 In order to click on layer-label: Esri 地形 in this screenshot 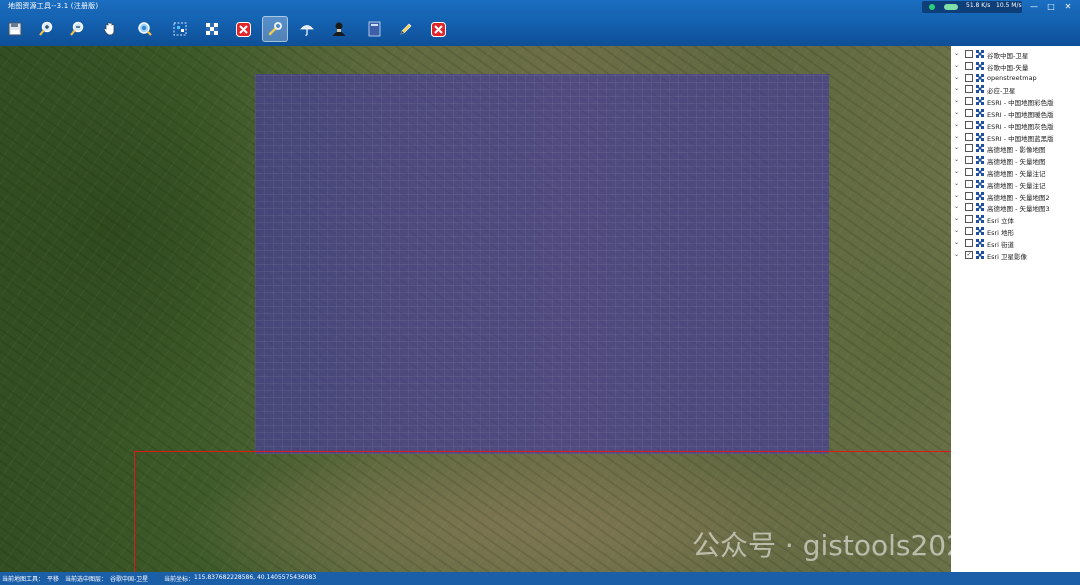, I will do `click(1001, 233)`.